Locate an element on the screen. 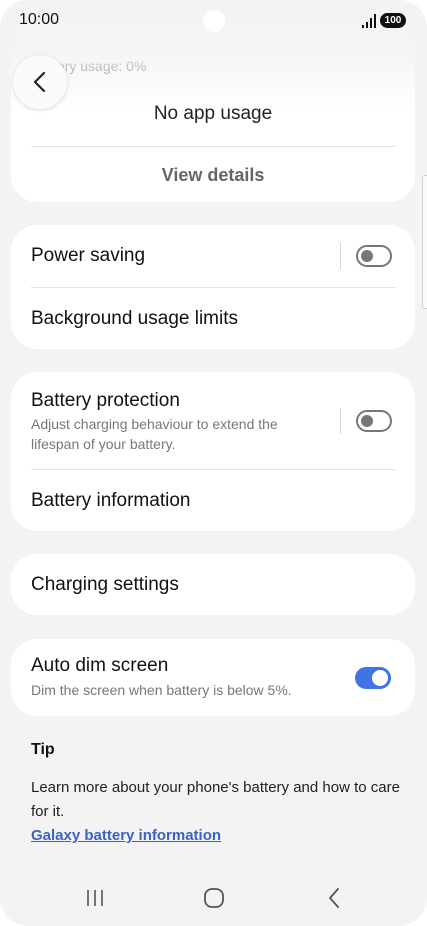 This screenshot has width=427, height=926. power-card: Power saving Background usage limits is located at coordinates (213, 287).